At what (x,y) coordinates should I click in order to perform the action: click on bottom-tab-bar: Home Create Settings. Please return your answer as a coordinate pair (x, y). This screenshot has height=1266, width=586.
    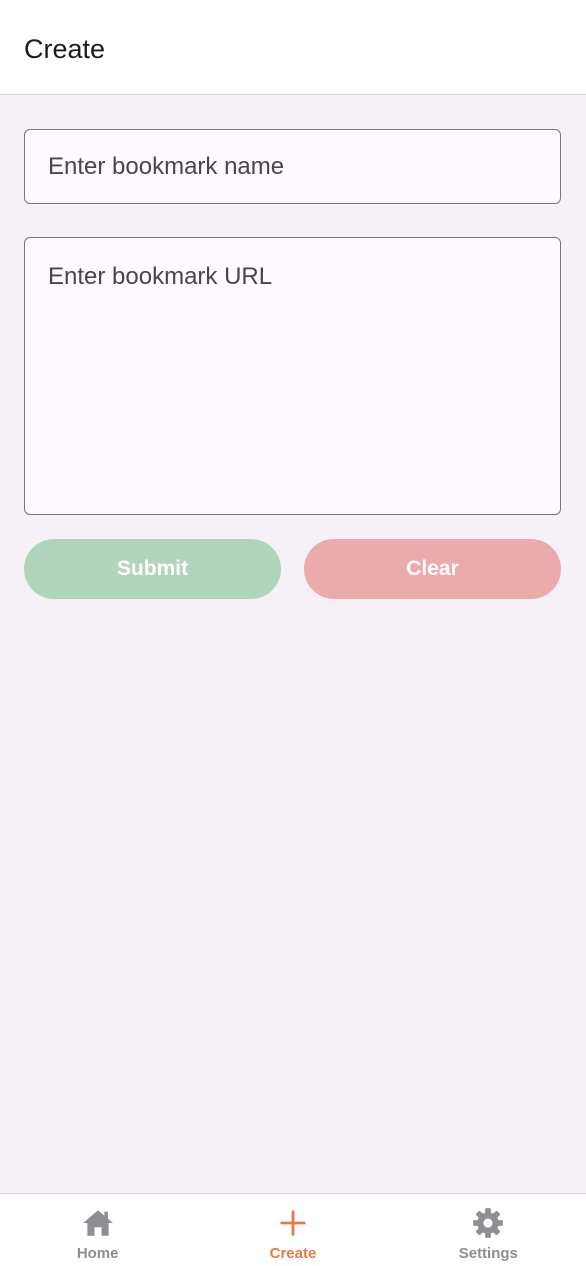
    Looking at the image, I should click on (293, 1229).